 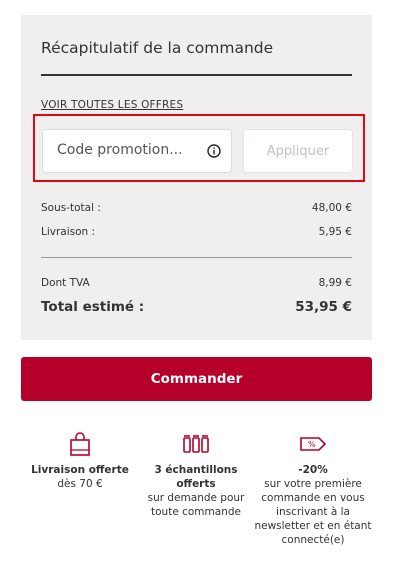 I want to click on benefit-title: -20%, so click(x=313, y=470).